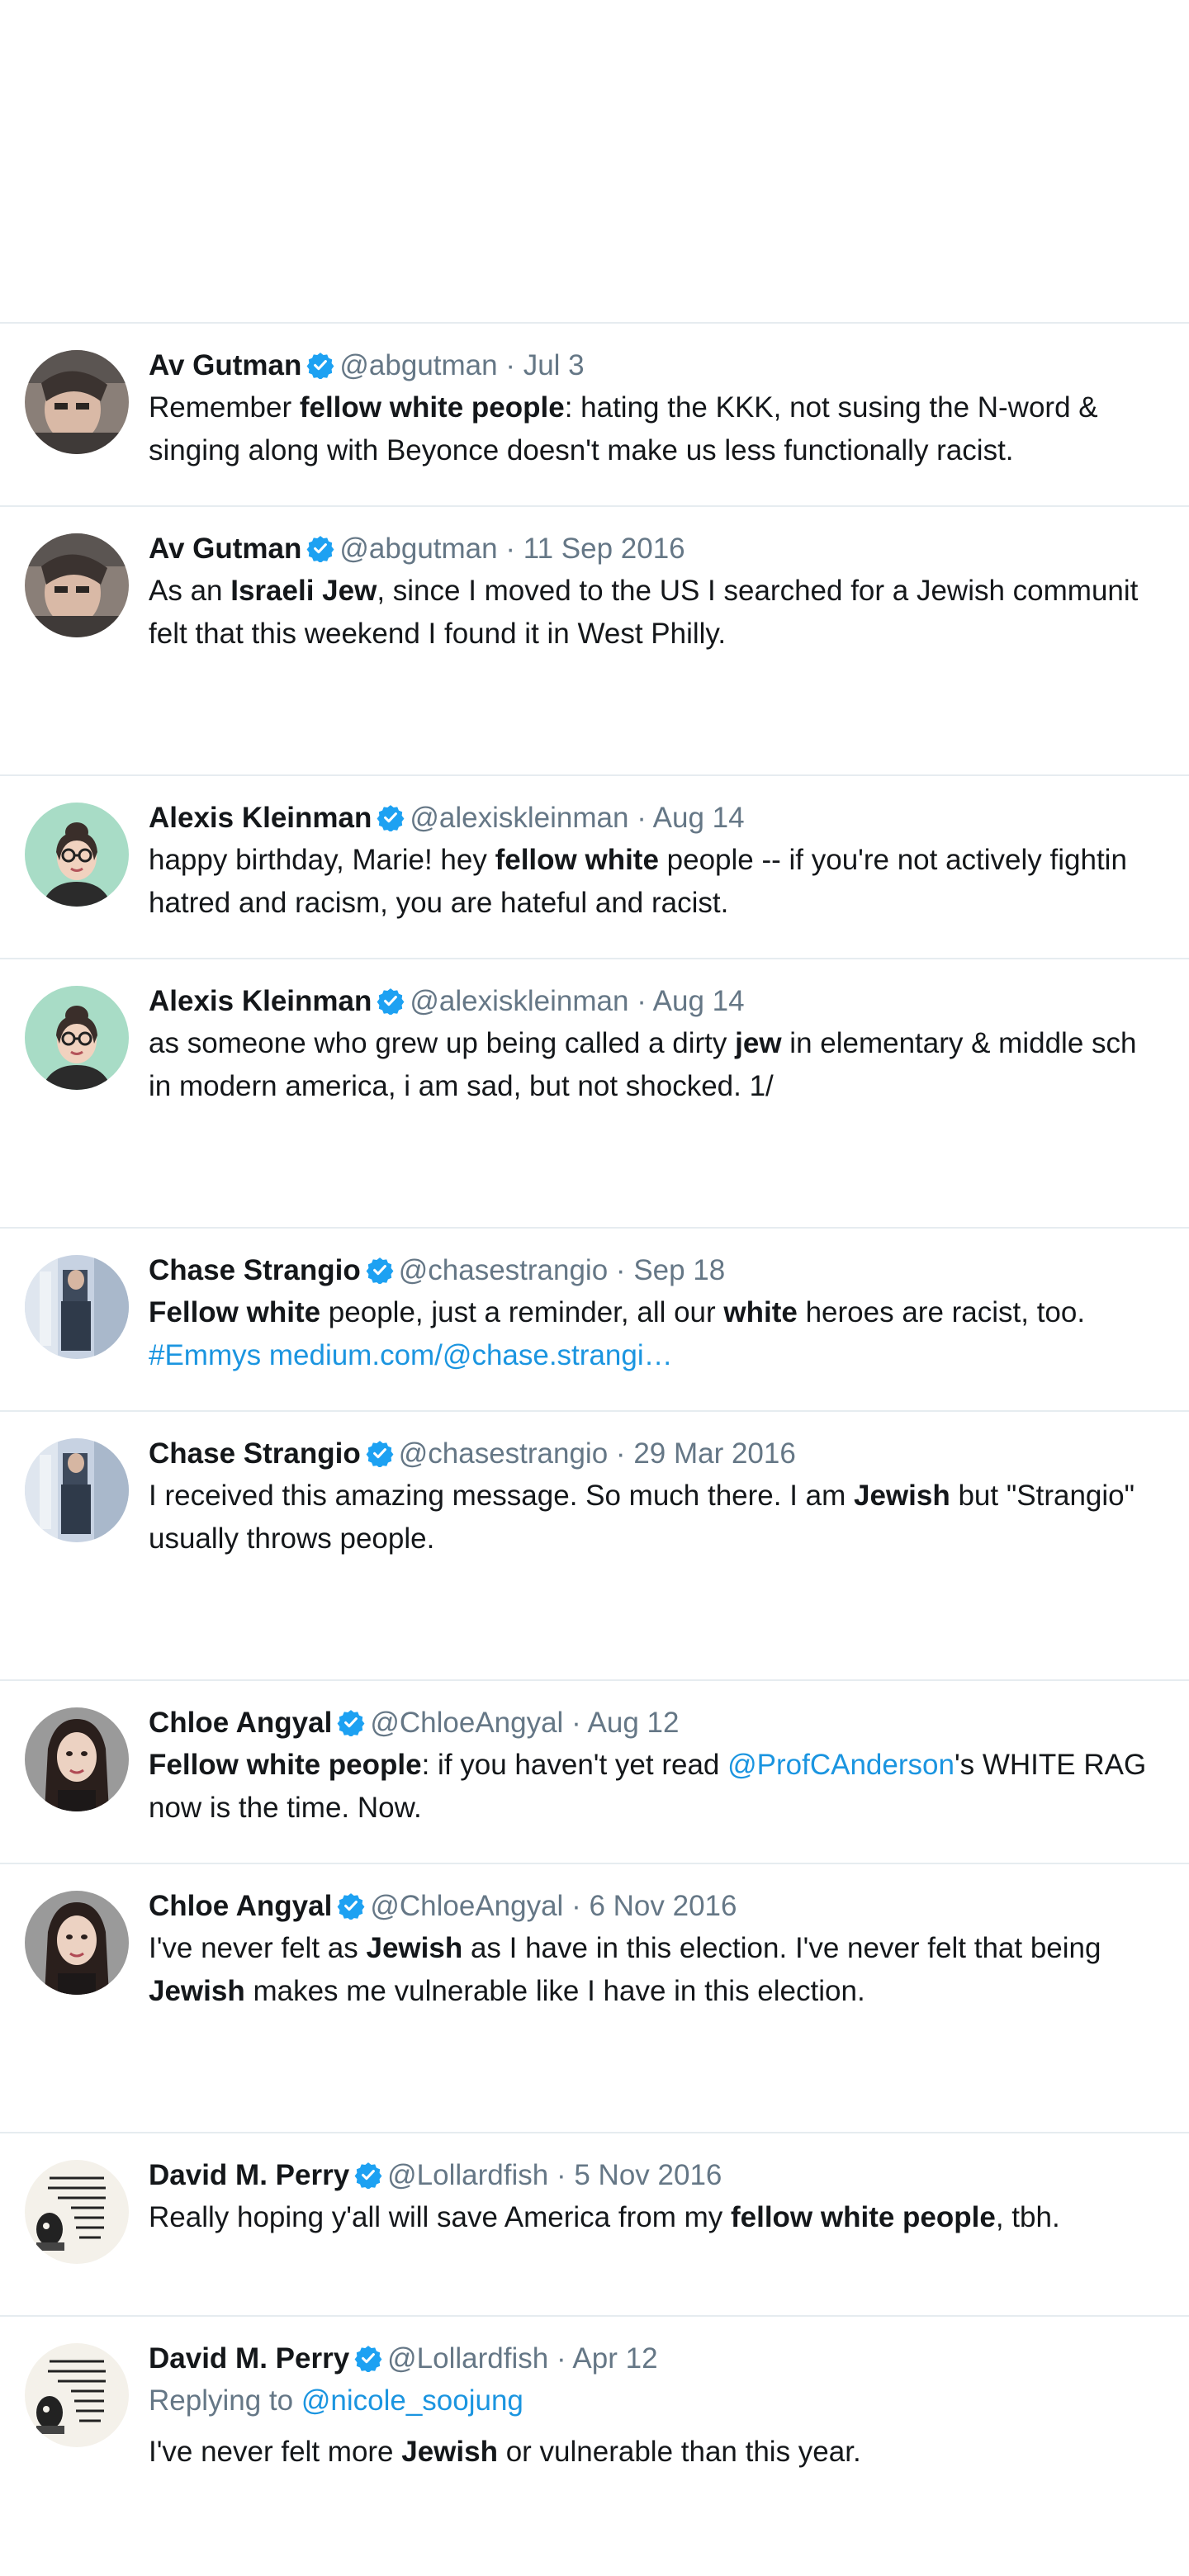  Describe the element at coordinates (412, 2400) in the screenshot. I see `reply-to-handle: @nicole_soojung` at that location.